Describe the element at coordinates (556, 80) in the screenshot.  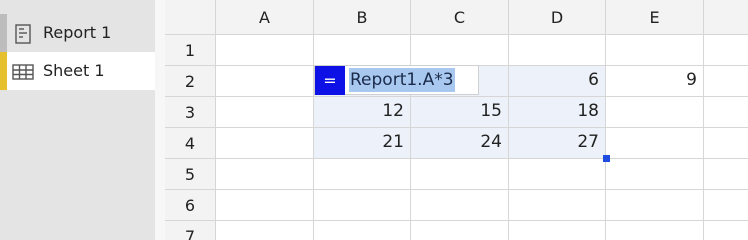
I see `cell-c2: 6` at that location.